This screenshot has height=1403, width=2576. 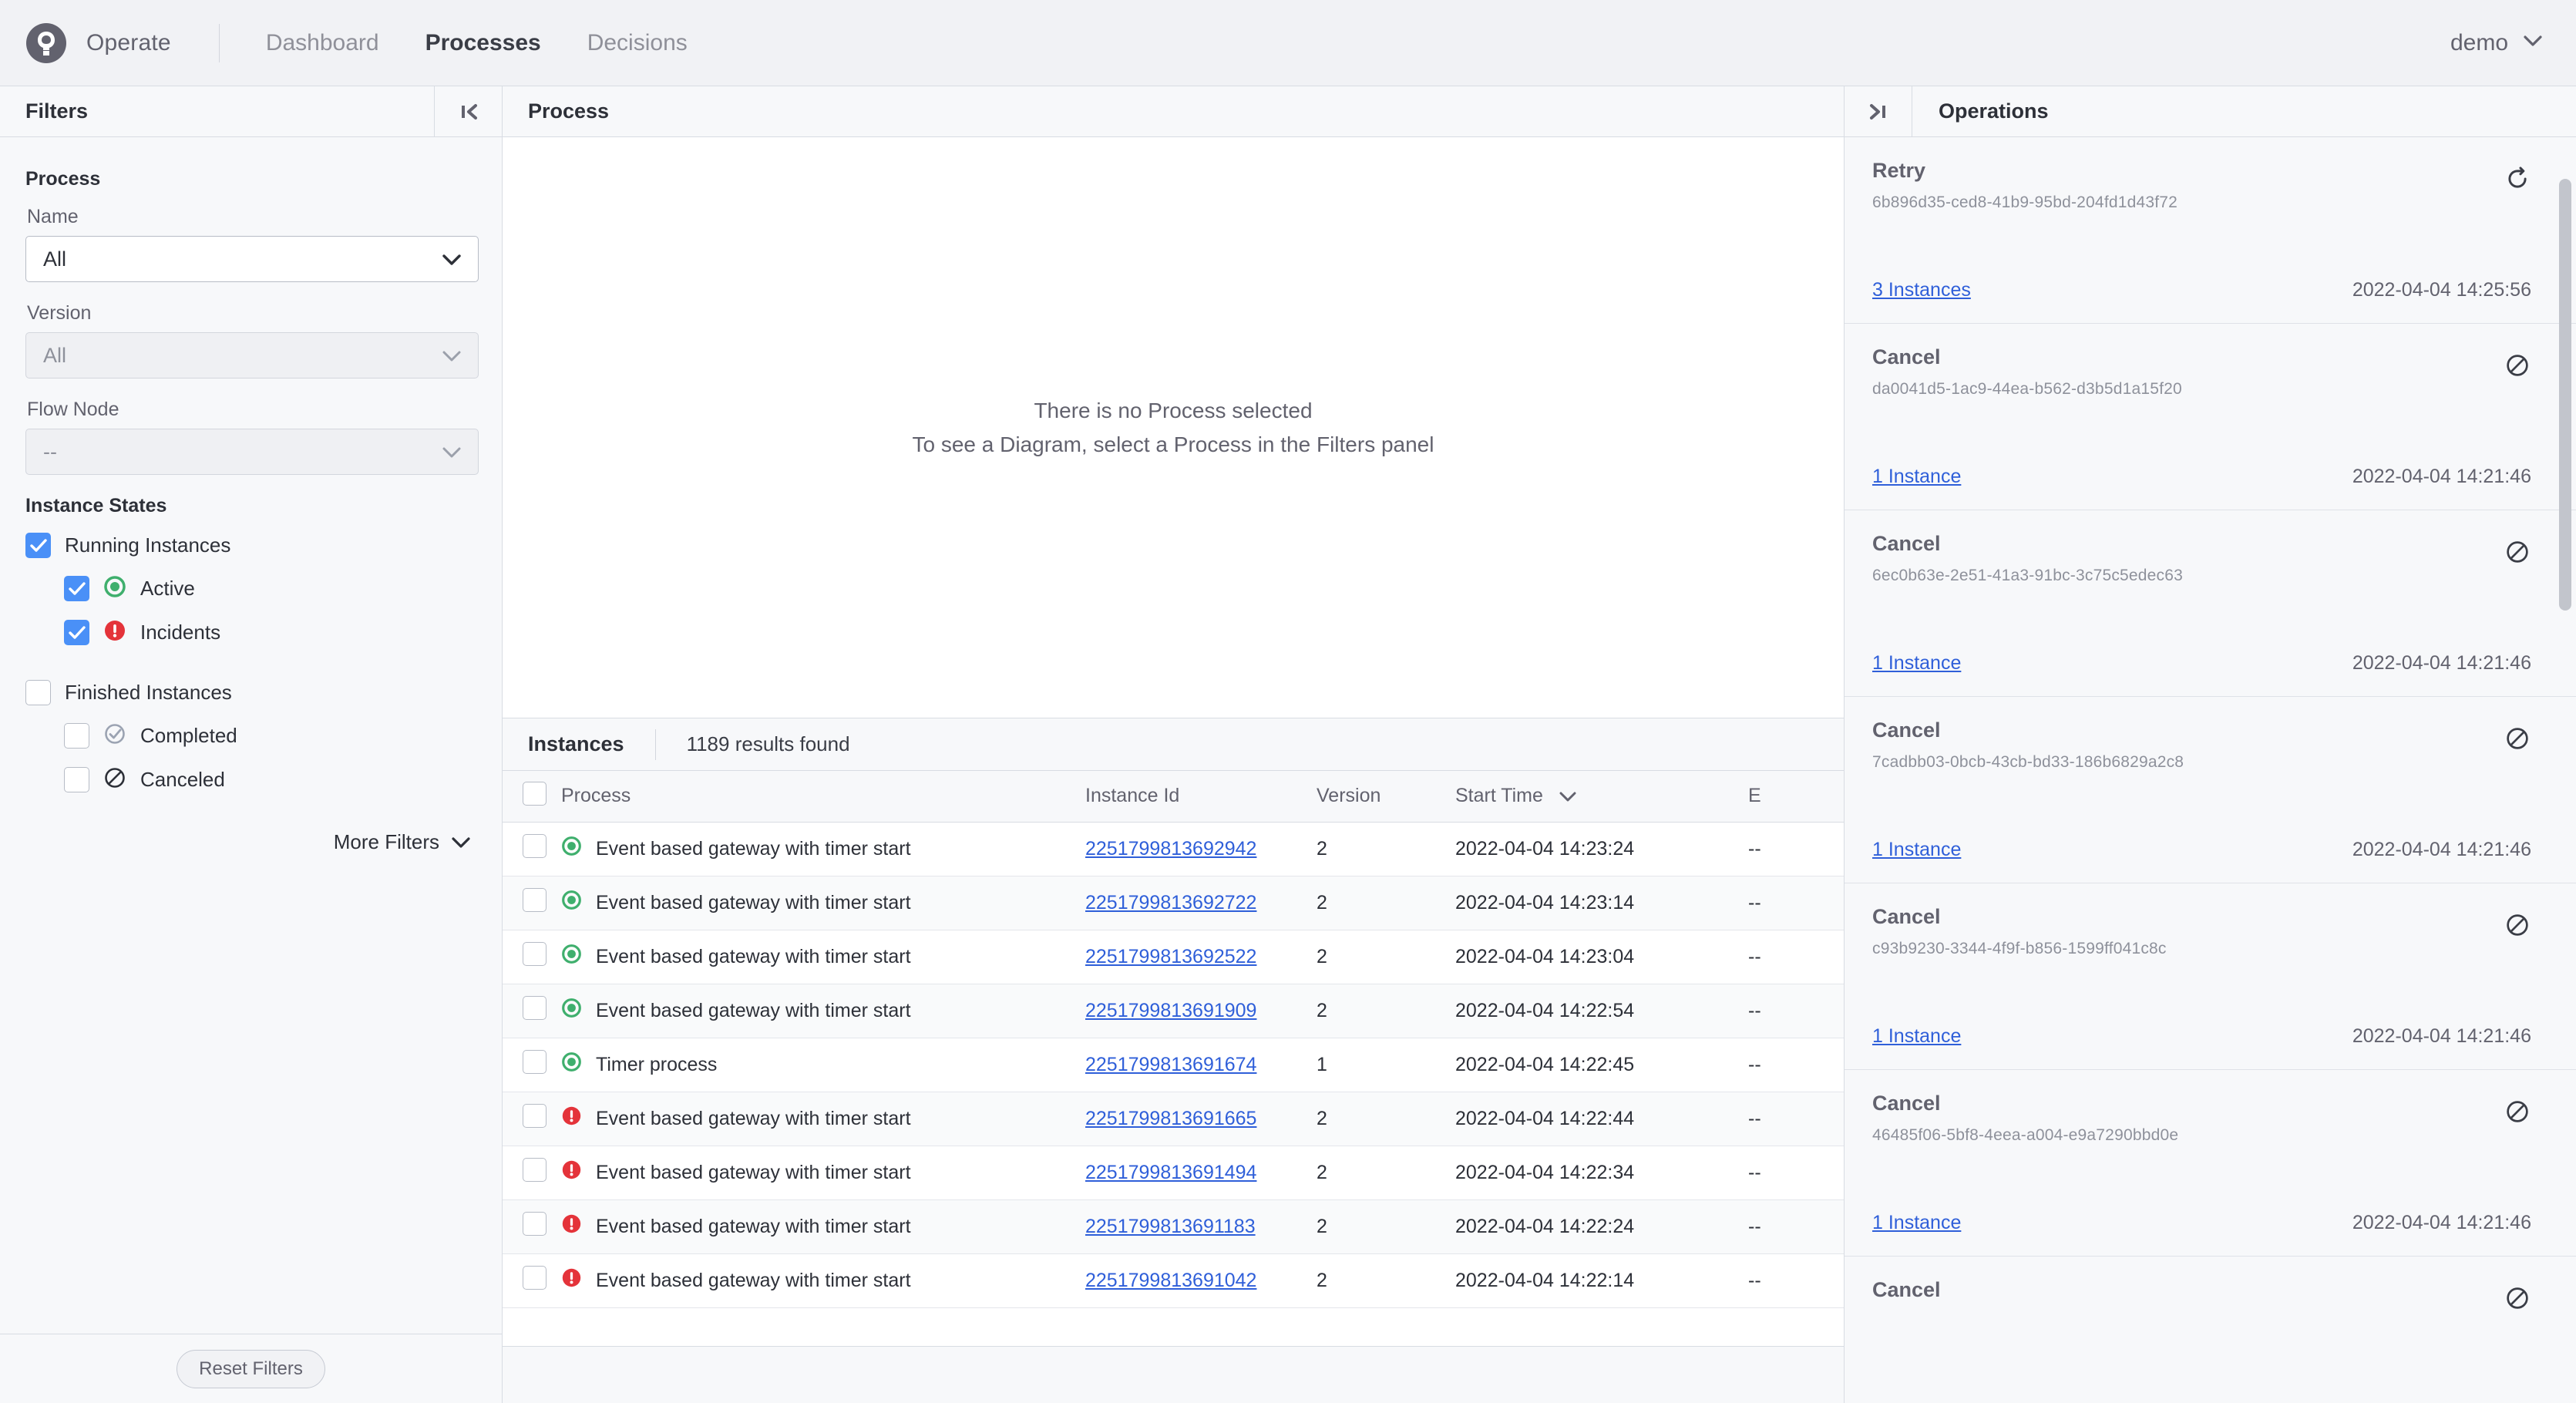 What do you see at coordinates (250, 545) in the screenshot?
I see `filter-running-instances: Running Instances` at bounding box center [250, 545].